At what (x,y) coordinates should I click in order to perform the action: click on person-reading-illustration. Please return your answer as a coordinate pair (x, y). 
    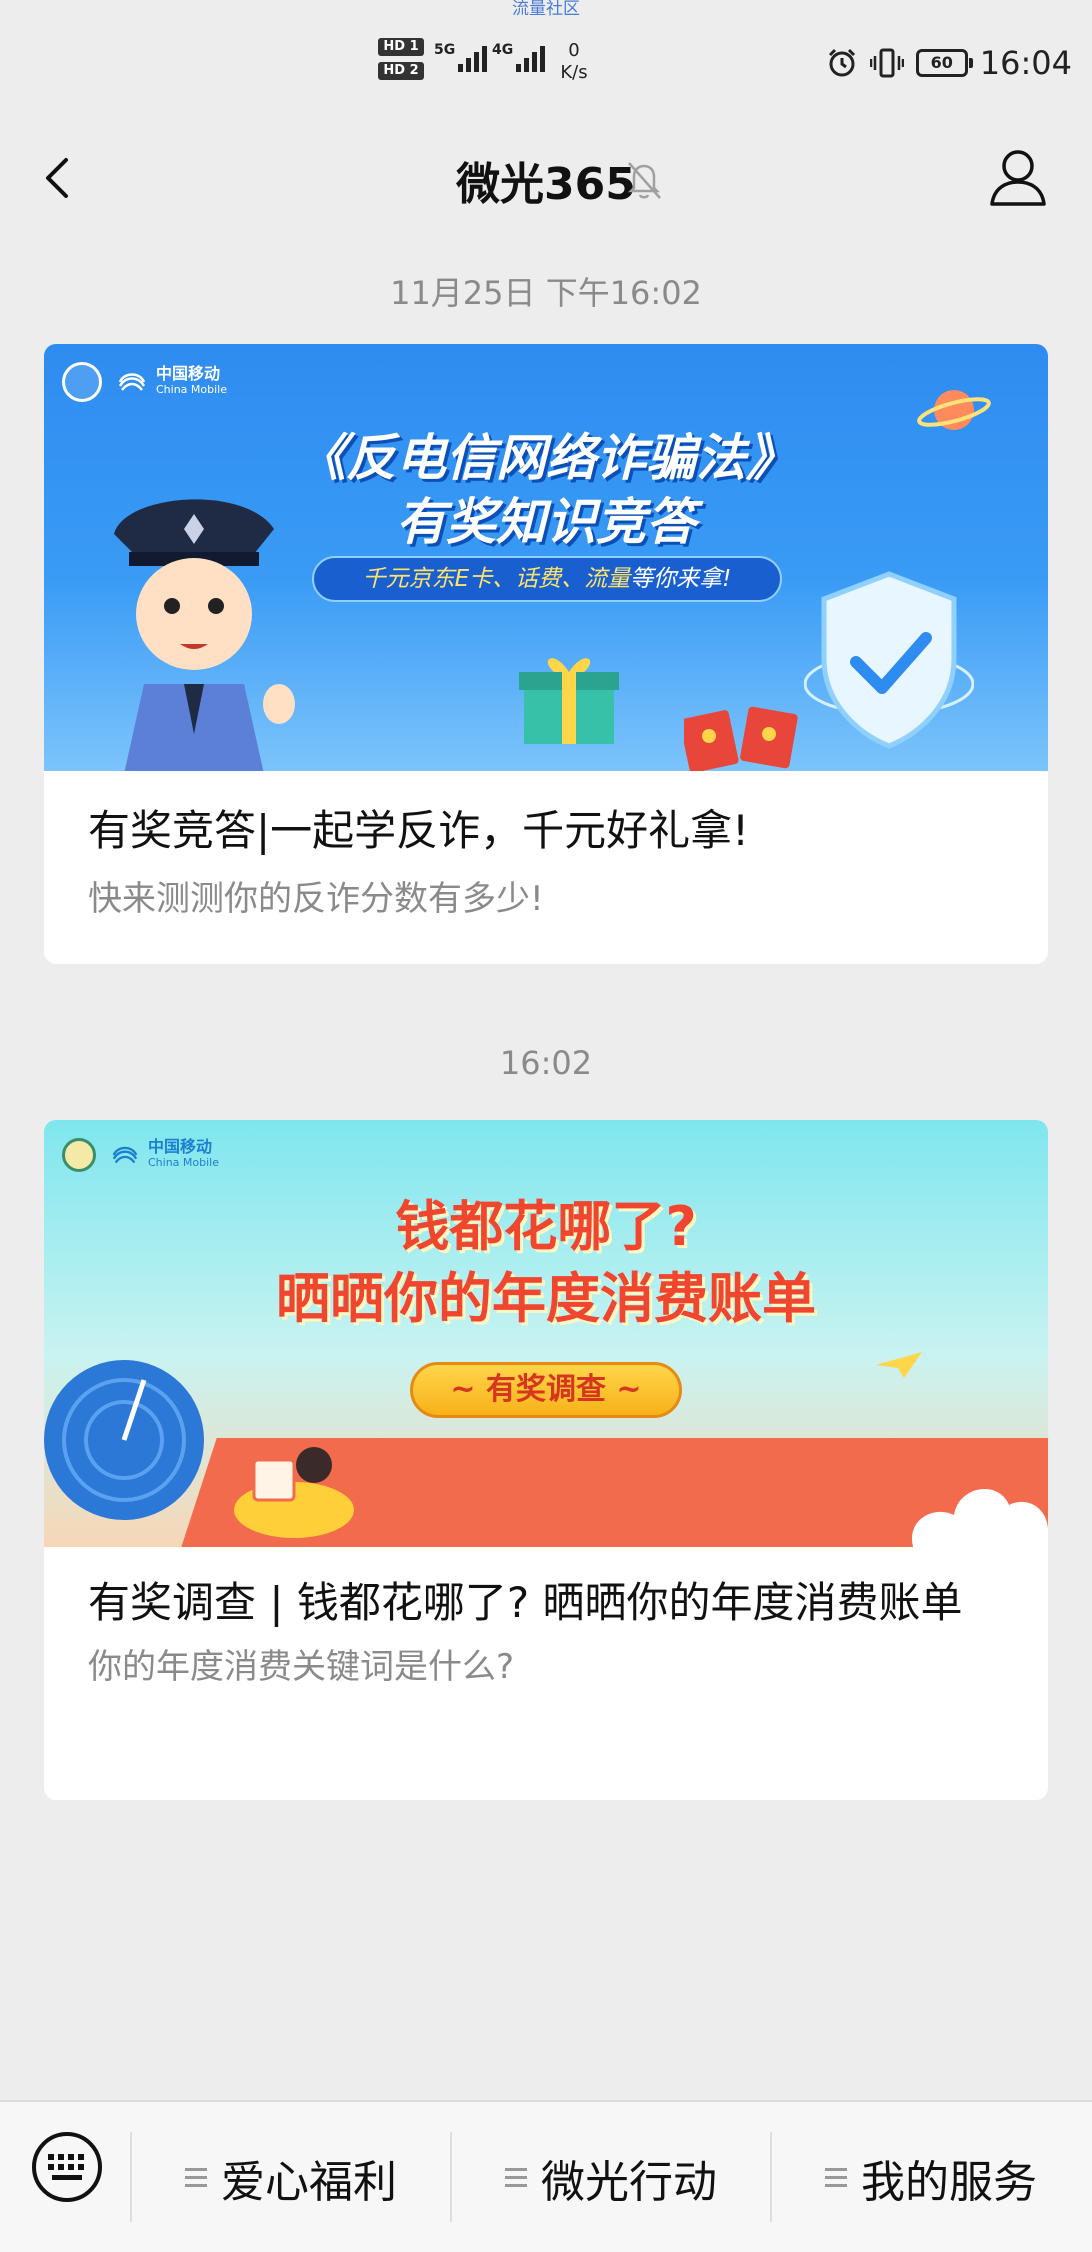
    Looking at the image, I should click on (294, 1492).